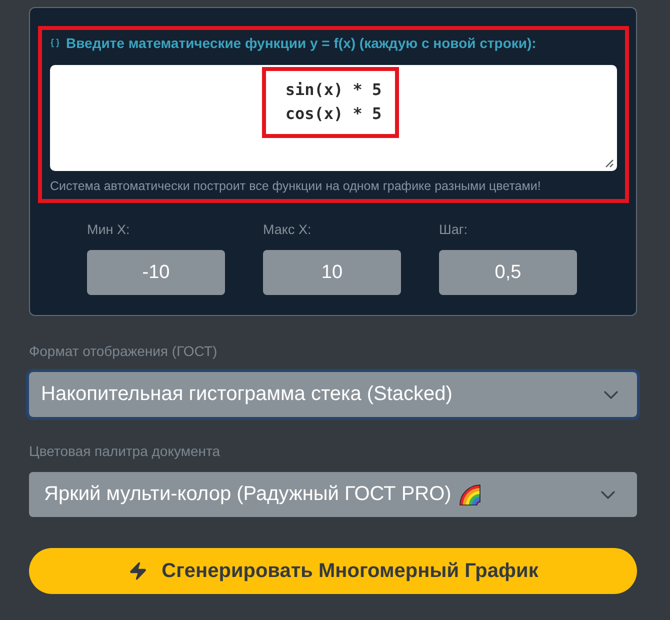 This screenshot has width=670, height=620. I want to click on select-label: Цветовая палитра документа, so click(125, 451).